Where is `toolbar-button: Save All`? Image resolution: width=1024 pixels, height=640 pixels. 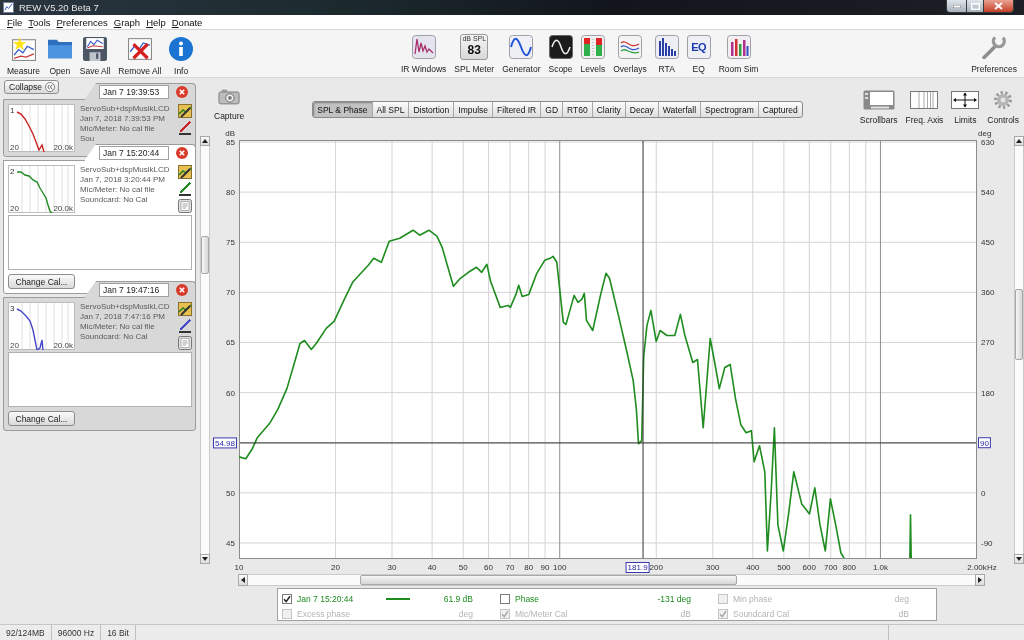 toolbar-button: Save All is located at coordinates (95, 55).